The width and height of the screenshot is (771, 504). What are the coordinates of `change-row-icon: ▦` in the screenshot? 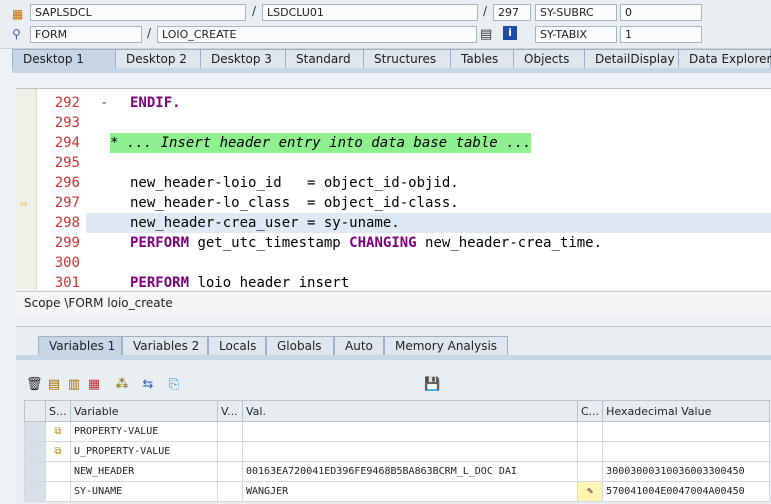 It's located at (94, 385).